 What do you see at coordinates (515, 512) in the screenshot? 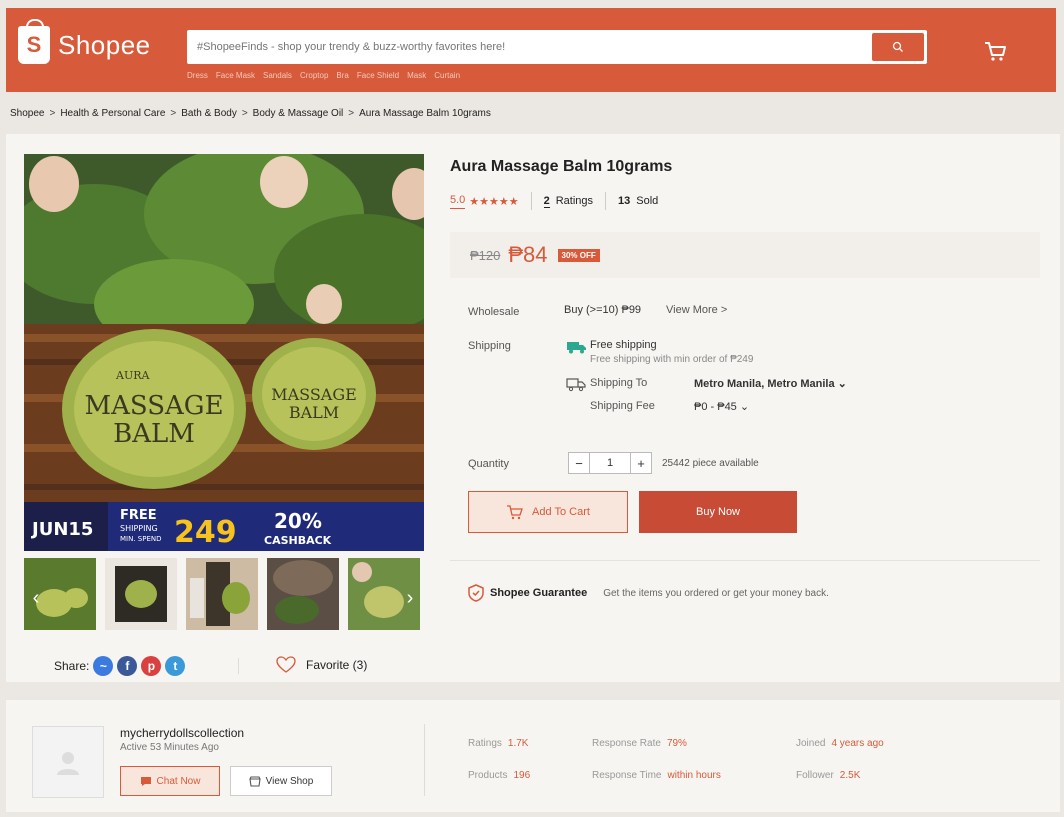
I see `add-cart-icon` at bounding box center [515, 512].